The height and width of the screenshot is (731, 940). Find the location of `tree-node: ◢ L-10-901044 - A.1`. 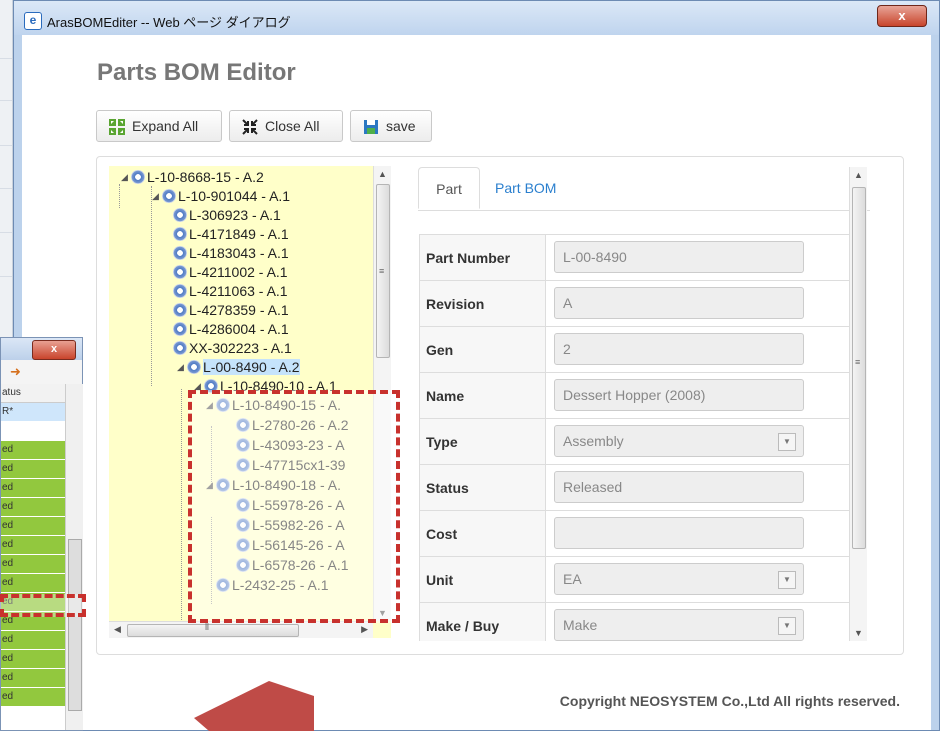

tree-node: ◢ L-10-901044 - A.1 is located at coordinates (221, 196).